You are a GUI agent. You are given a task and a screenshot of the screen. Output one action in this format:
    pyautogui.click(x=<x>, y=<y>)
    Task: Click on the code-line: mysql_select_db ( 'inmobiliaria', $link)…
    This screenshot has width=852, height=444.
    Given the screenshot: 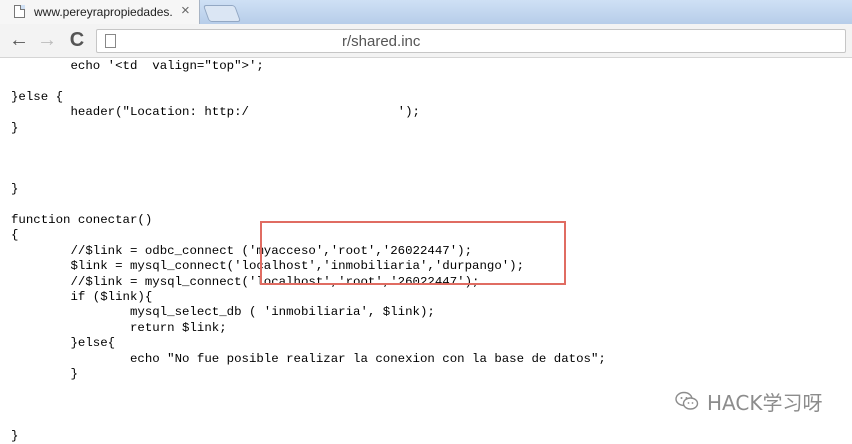 What is the action you would take?
    pyautogui.click(x=223, y=312)
    